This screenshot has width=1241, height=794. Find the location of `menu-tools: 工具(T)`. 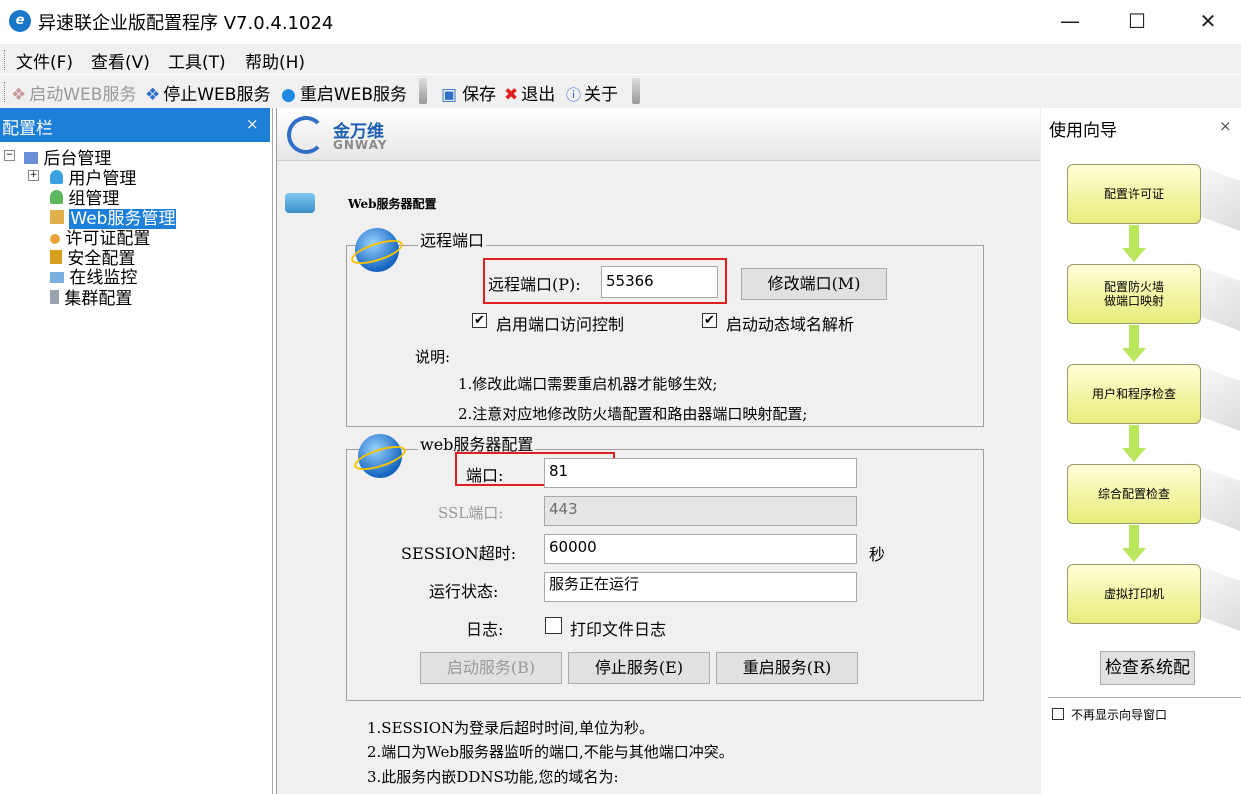

menu-tools: 工具(T) is located at coordinates (197, 60).